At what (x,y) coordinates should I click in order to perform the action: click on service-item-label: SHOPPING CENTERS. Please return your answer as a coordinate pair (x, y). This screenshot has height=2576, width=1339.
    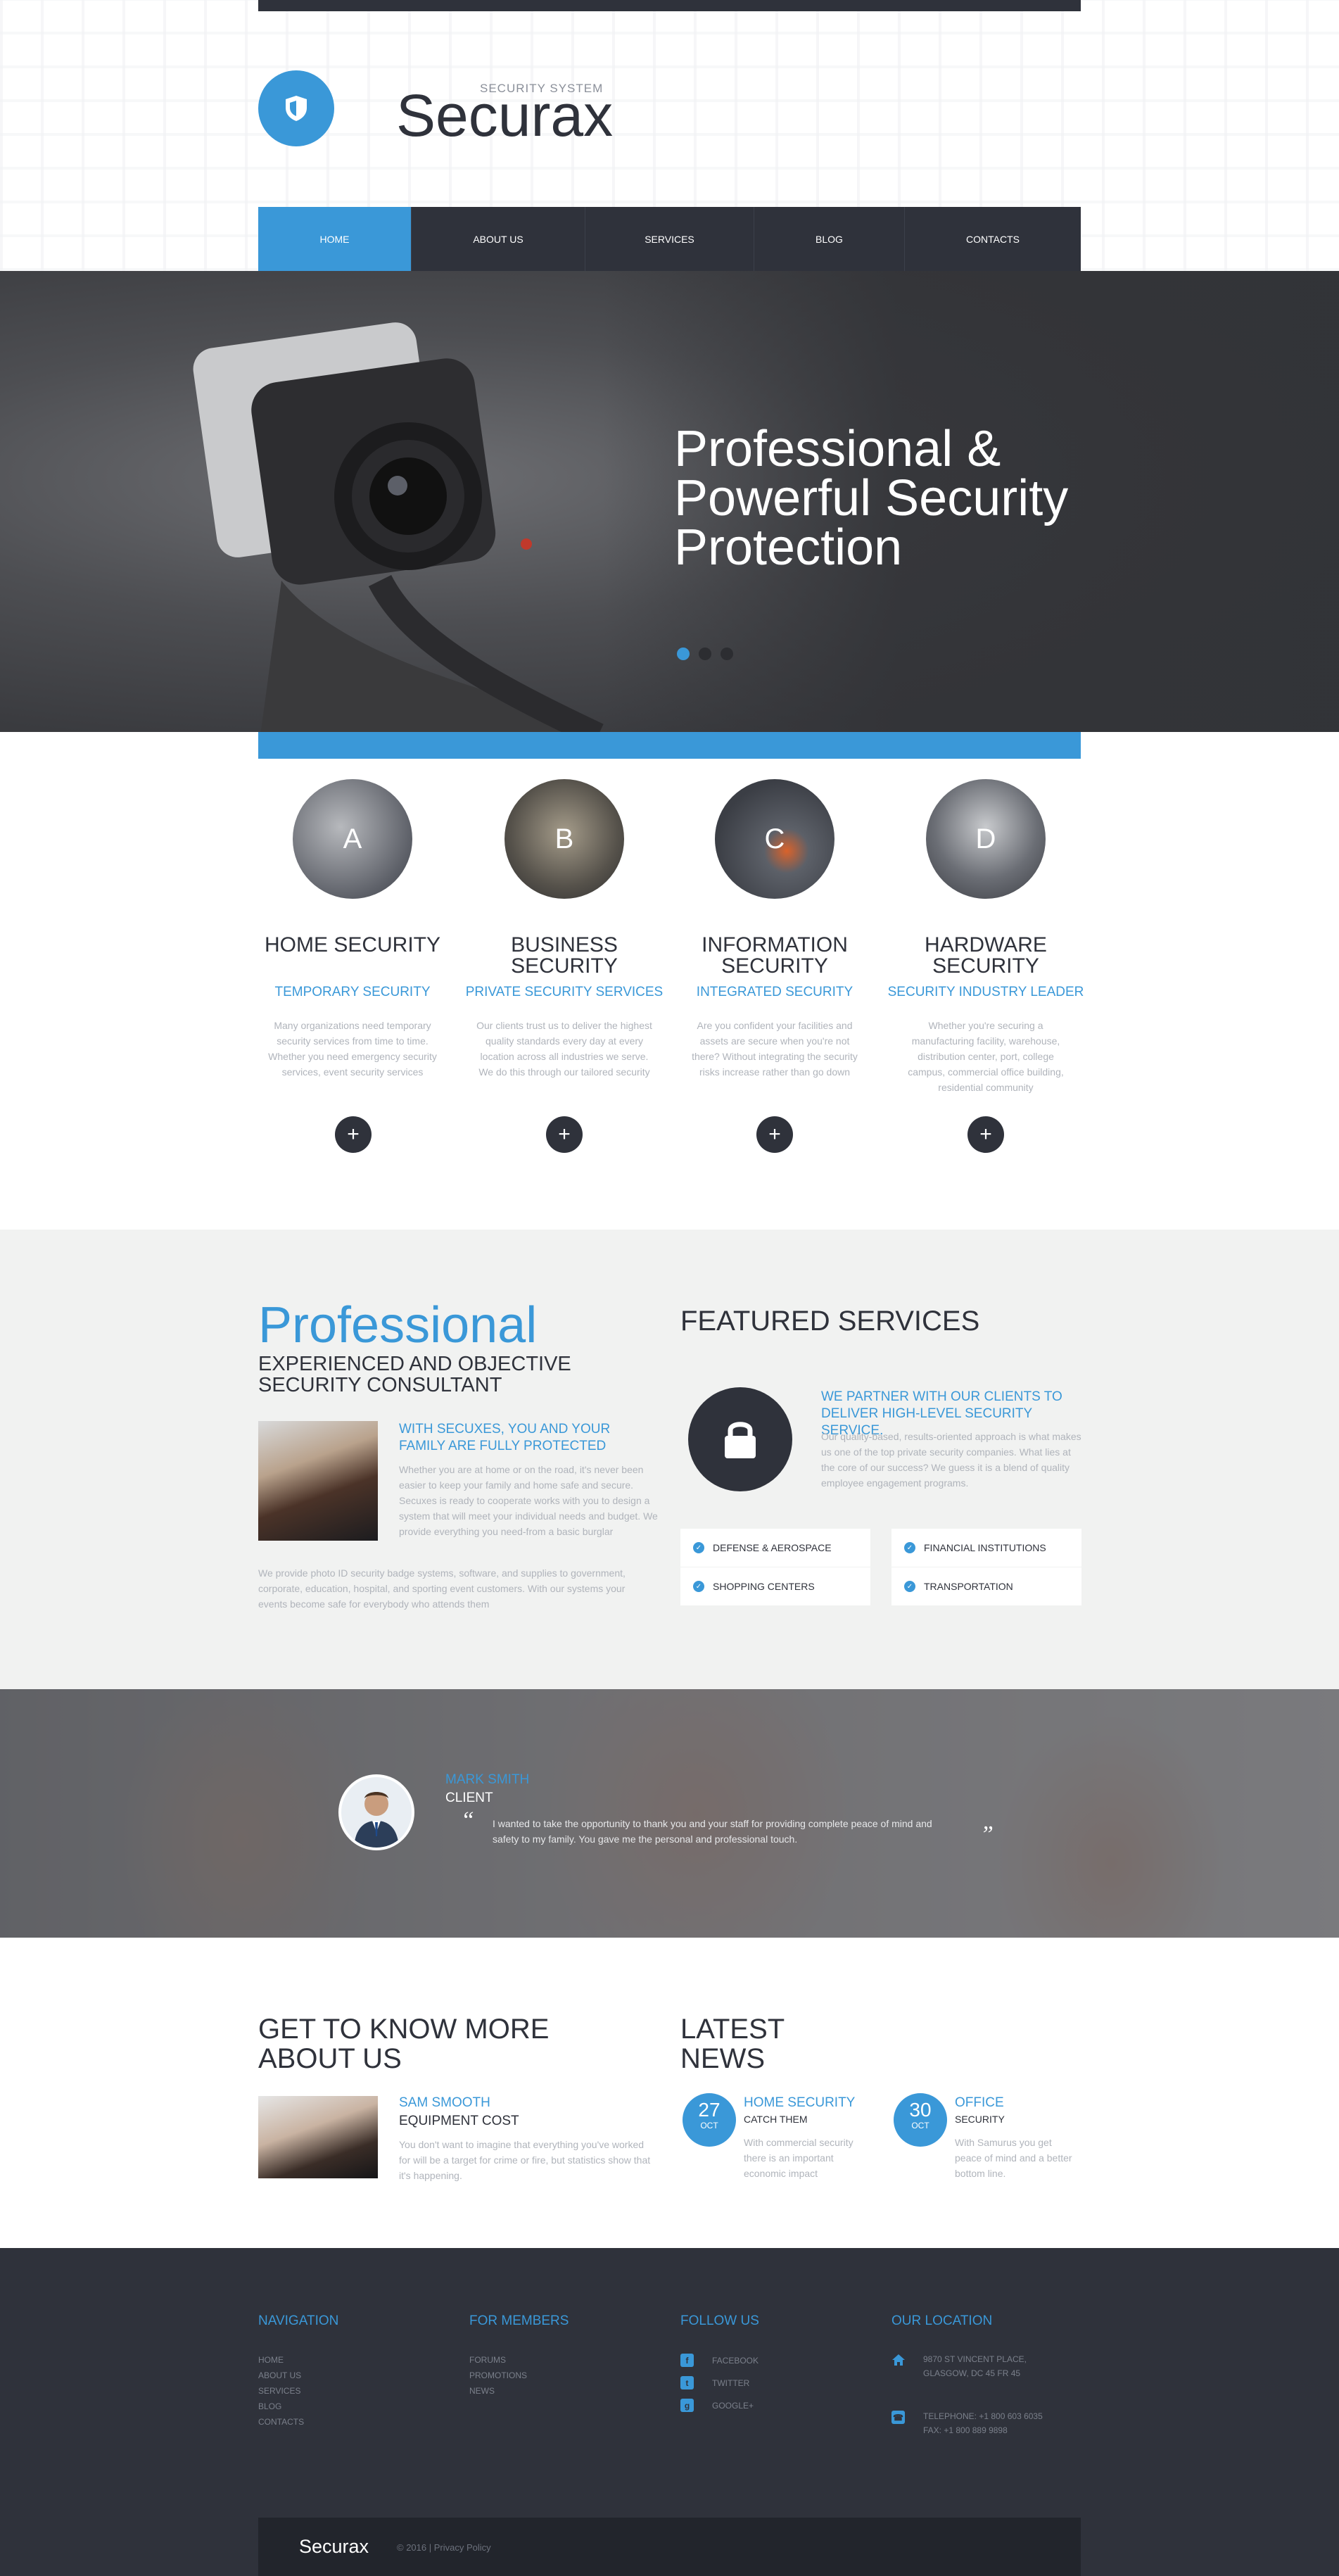
    Looking at the image, I should click on (764, 1586).